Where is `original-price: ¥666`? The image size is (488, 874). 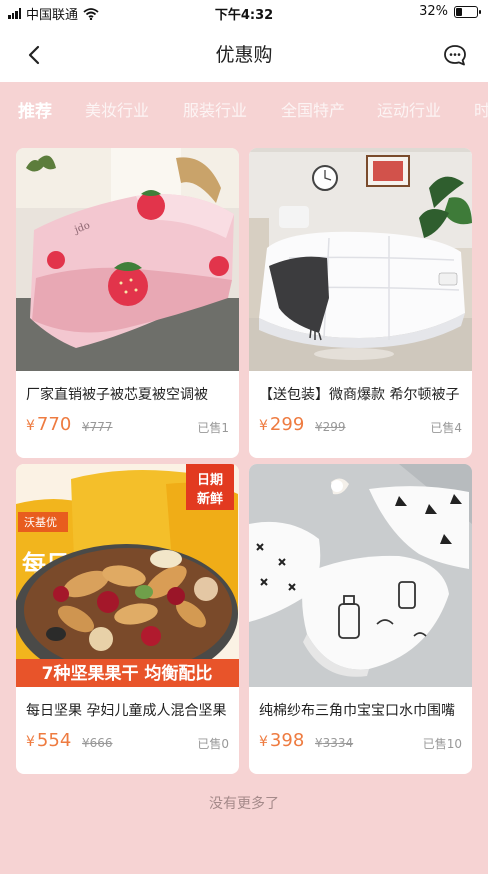
original-price: ¥666 is located at coordinates (97, 743).